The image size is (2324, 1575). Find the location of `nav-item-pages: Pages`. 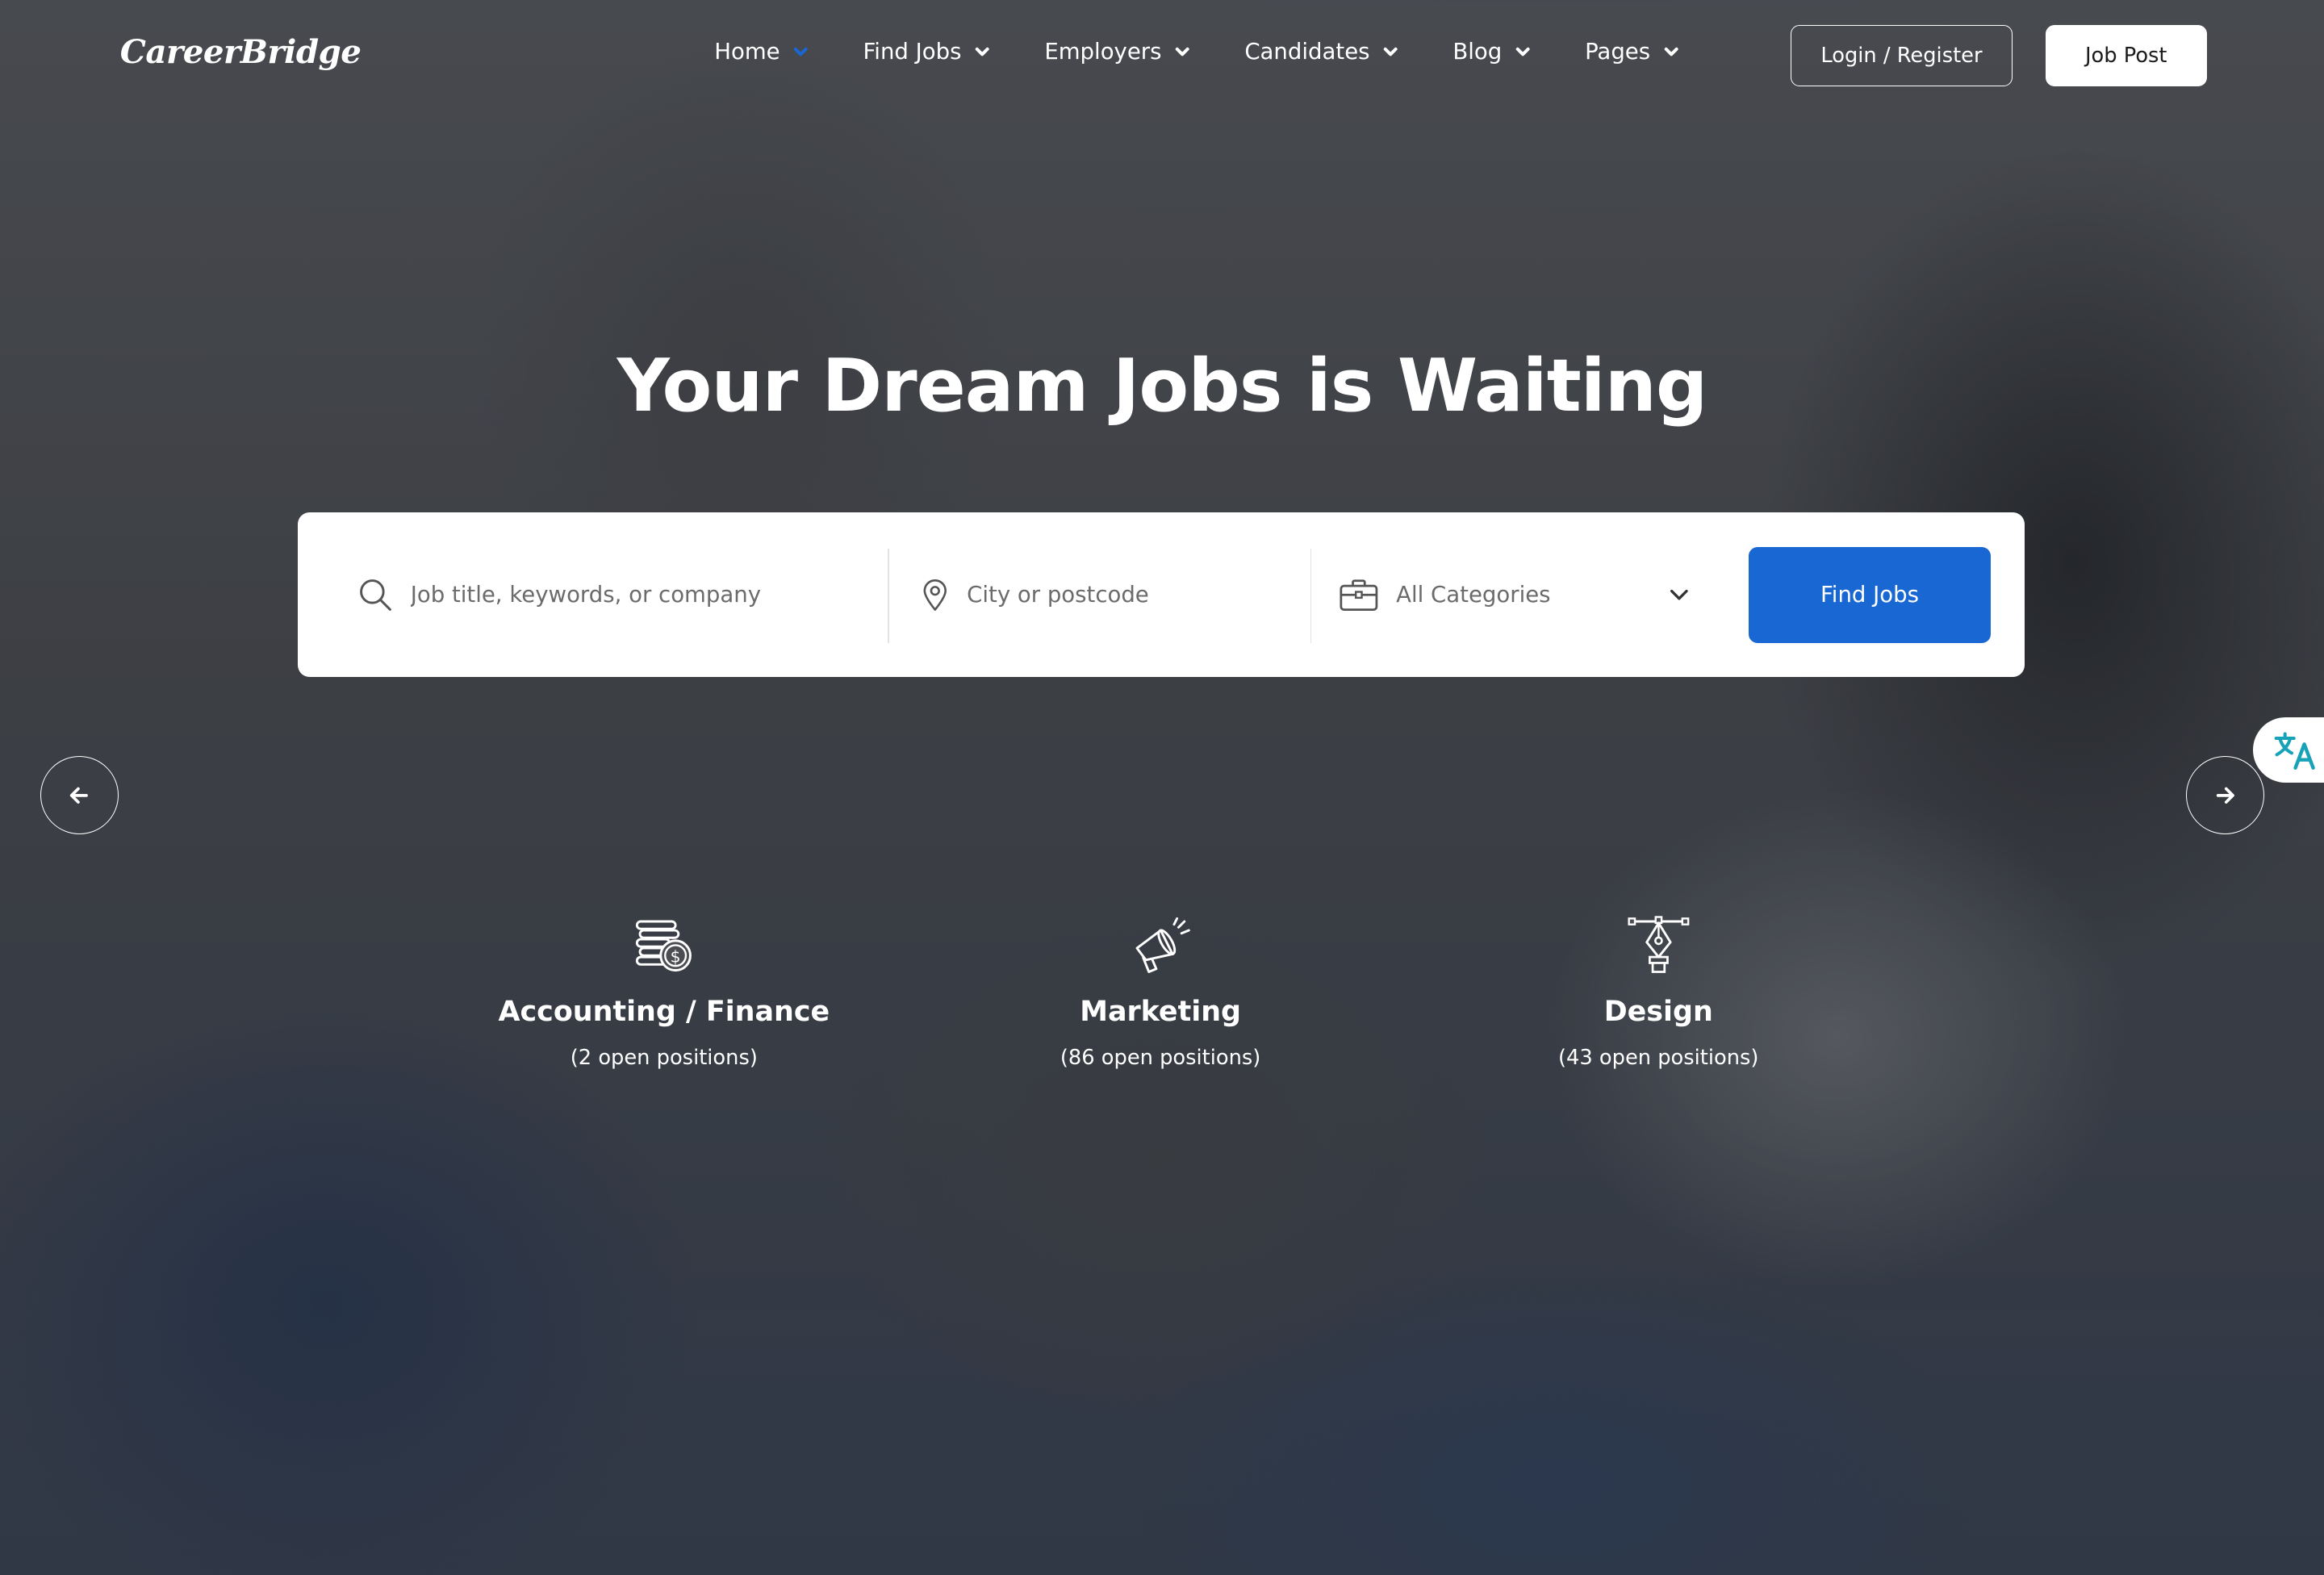

nav-item-pages: Pages is located at coordinates (1631, 52).